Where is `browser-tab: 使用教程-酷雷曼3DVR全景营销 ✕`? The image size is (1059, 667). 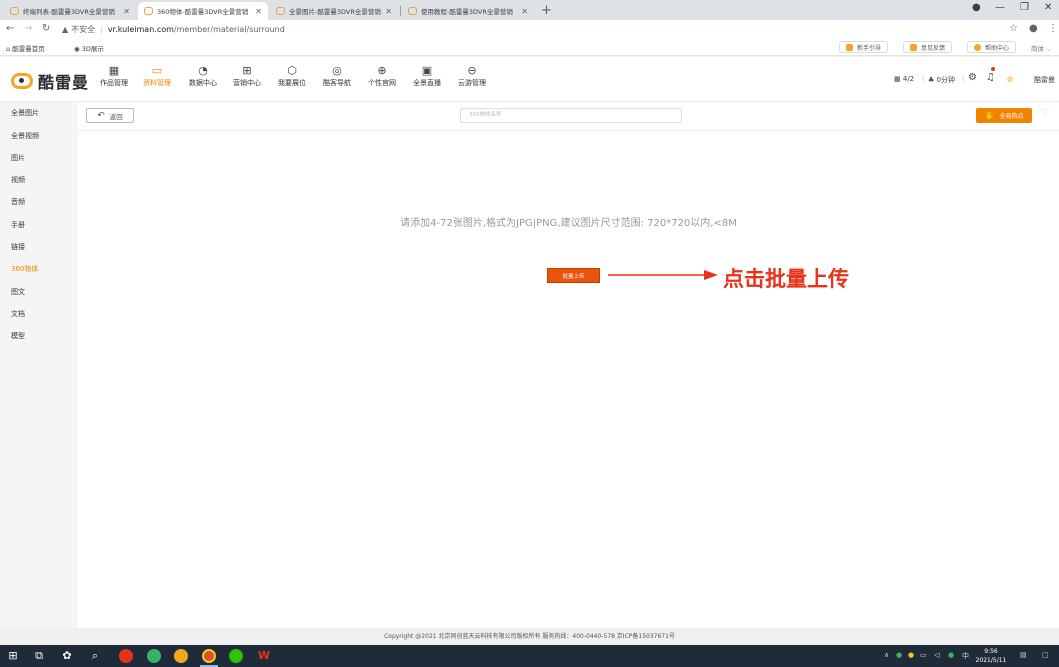 browser-tab: 使用教程-酷雷曼3DVR全景营销 ✕ is located at coordinates (468, 11).